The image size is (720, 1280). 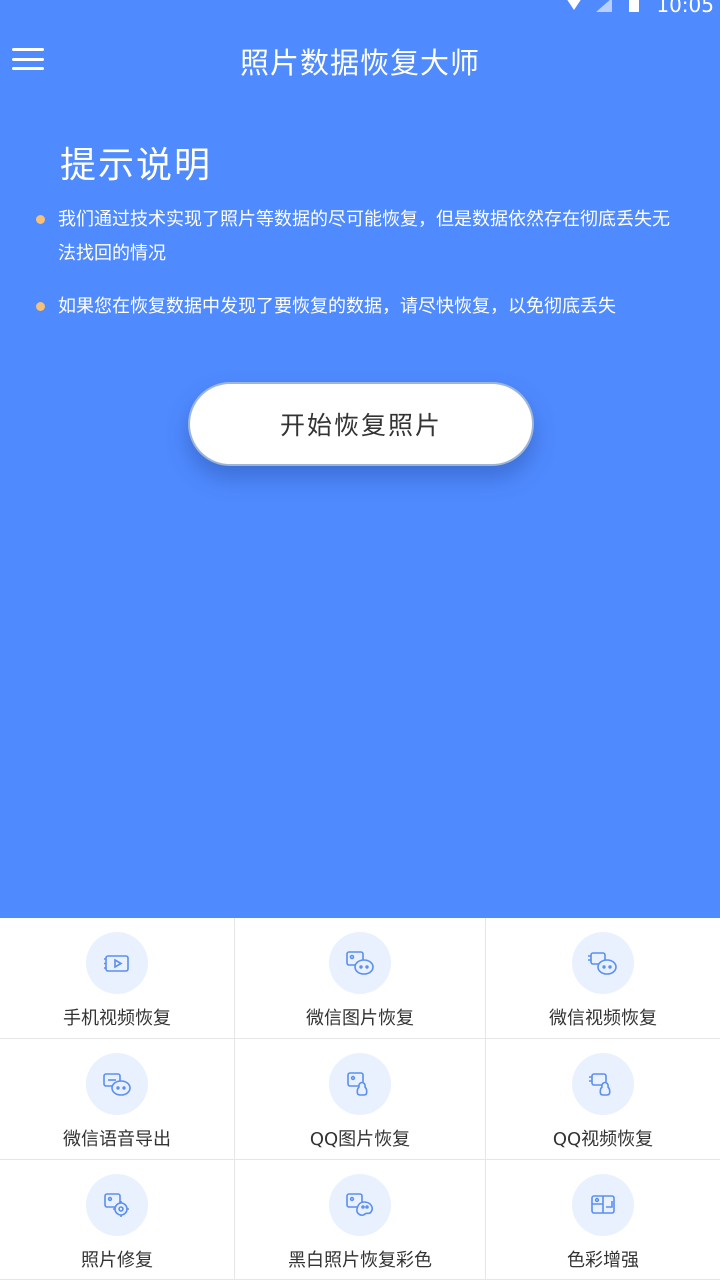 I want to click on feature-label: 黑白照片恢复彩色, so click(x=360, y=1260).